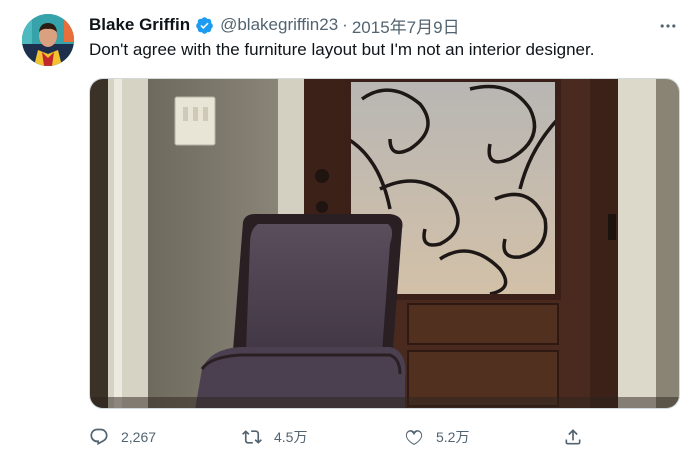 The image size is (700, 465). I want to click on share-button, so click(573, 437).